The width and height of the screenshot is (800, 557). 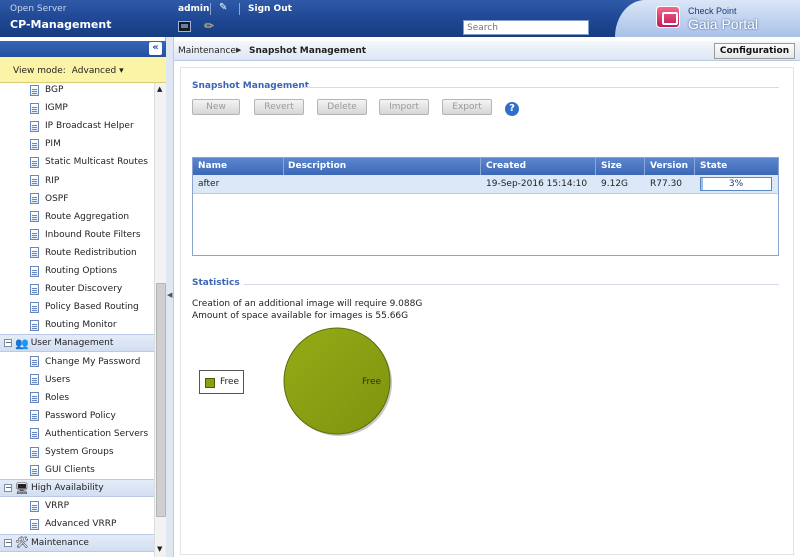 I want to click on sidebar-item-route-aggregation: Route Aggregation, so click(x=79, y=217).